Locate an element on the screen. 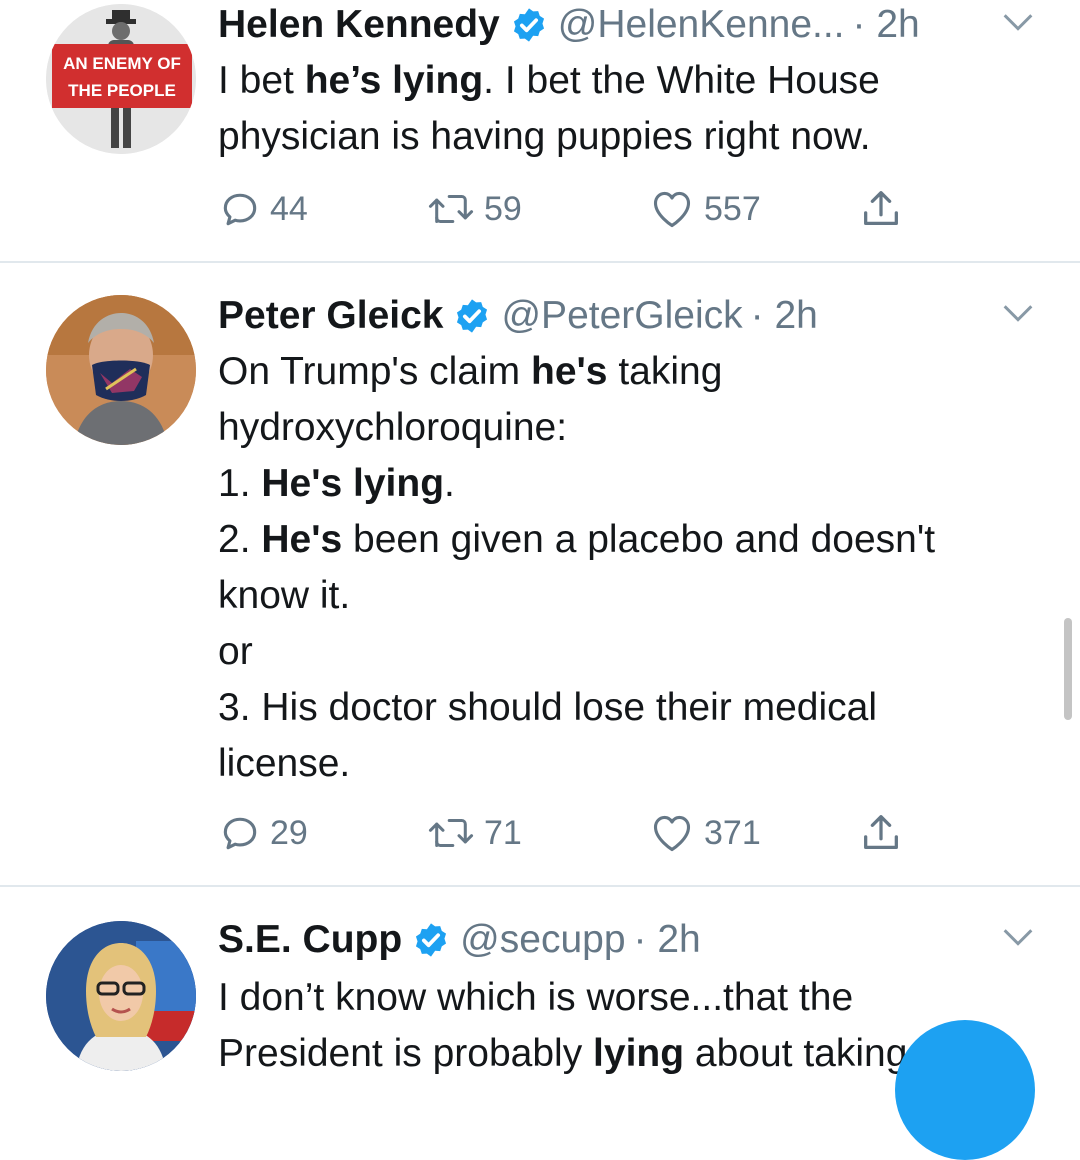  reply-button: 44 is located at coordinates (263, 209).